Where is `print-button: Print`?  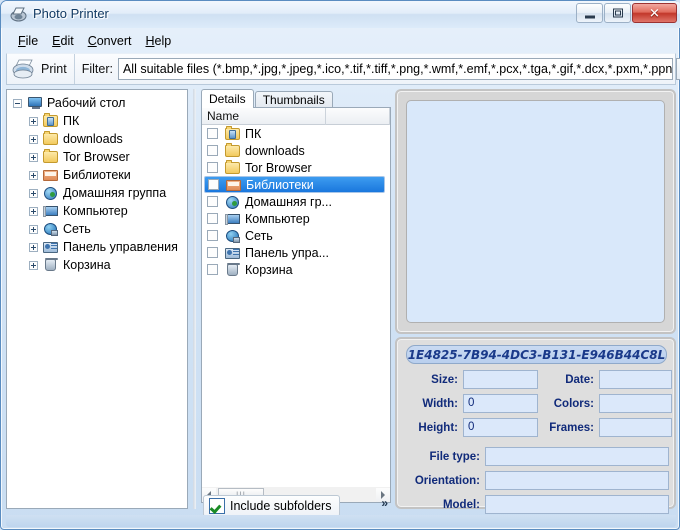 print-button: Print is located at coordinates (41, 69).